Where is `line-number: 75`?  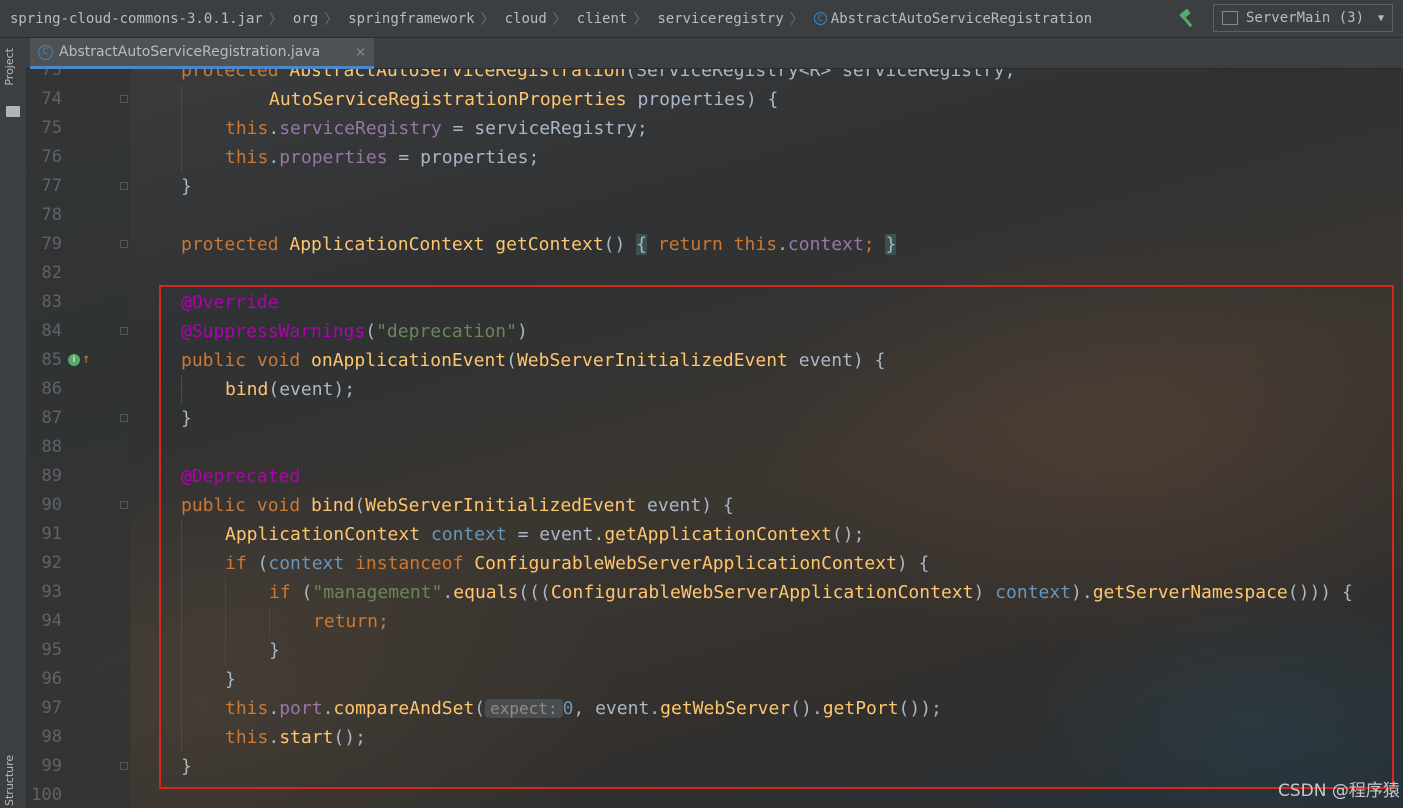
line-number: 75 is located at coordinates (51, 128).